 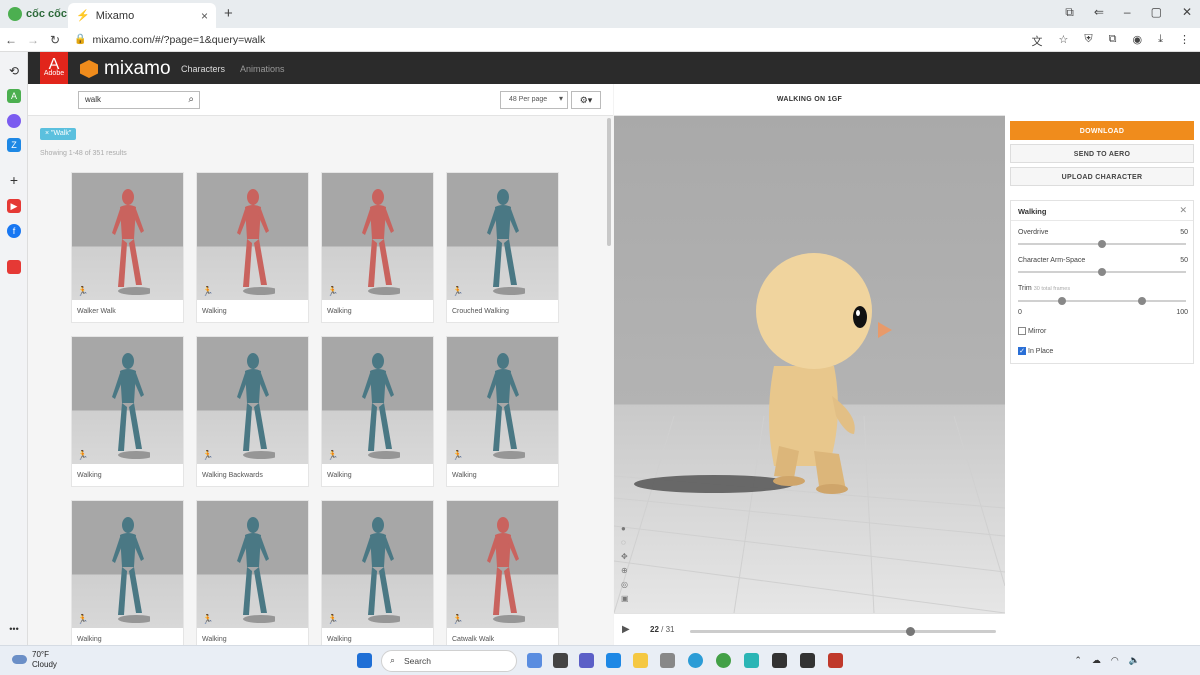 I want to click on copilot-icon, so click(x=534, y=660).